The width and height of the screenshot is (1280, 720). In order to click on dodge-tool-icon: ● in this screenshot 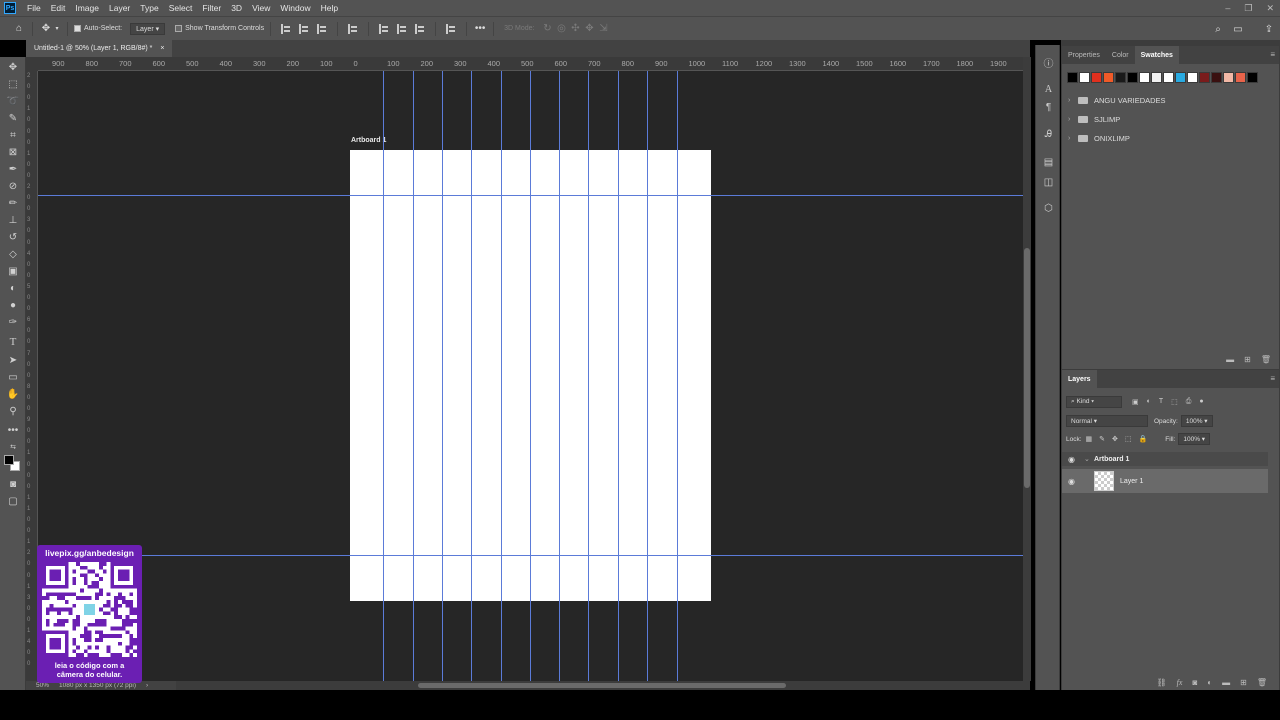, I will do `click(13, 305)`.